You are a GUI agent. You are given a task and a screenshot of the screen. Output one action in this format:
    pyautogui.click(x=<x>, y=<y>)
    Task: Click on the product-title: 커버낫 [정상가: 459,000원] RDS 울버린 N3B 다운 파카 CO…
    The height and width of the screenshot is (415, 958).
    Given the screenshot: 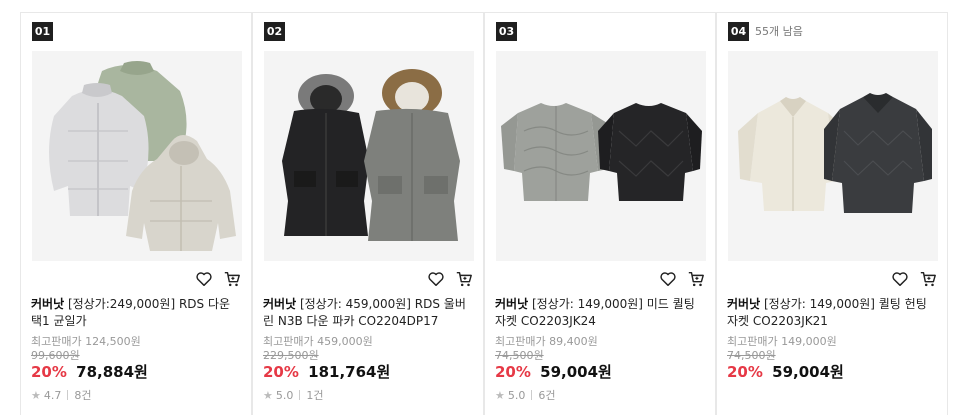 What is the action you would take?
    pyautogui.click(x=369, y=313)
    